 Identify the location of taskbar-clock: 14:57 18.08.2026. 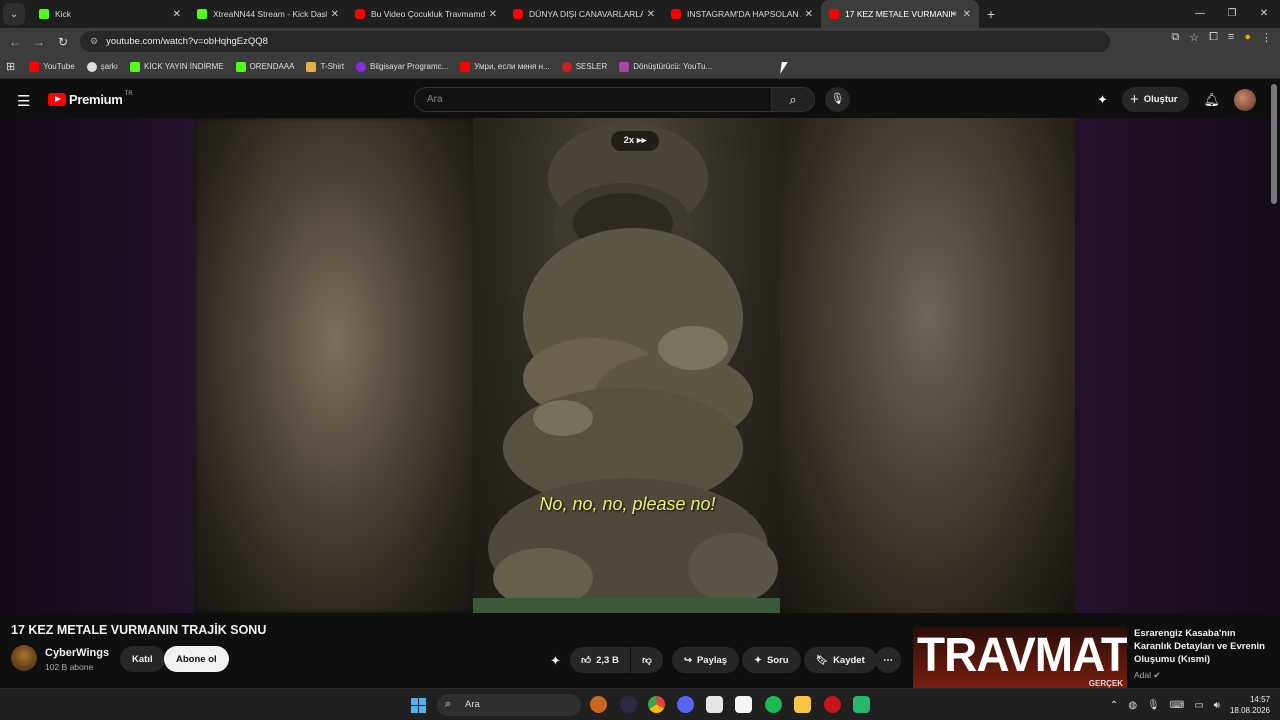
(1250, 705).